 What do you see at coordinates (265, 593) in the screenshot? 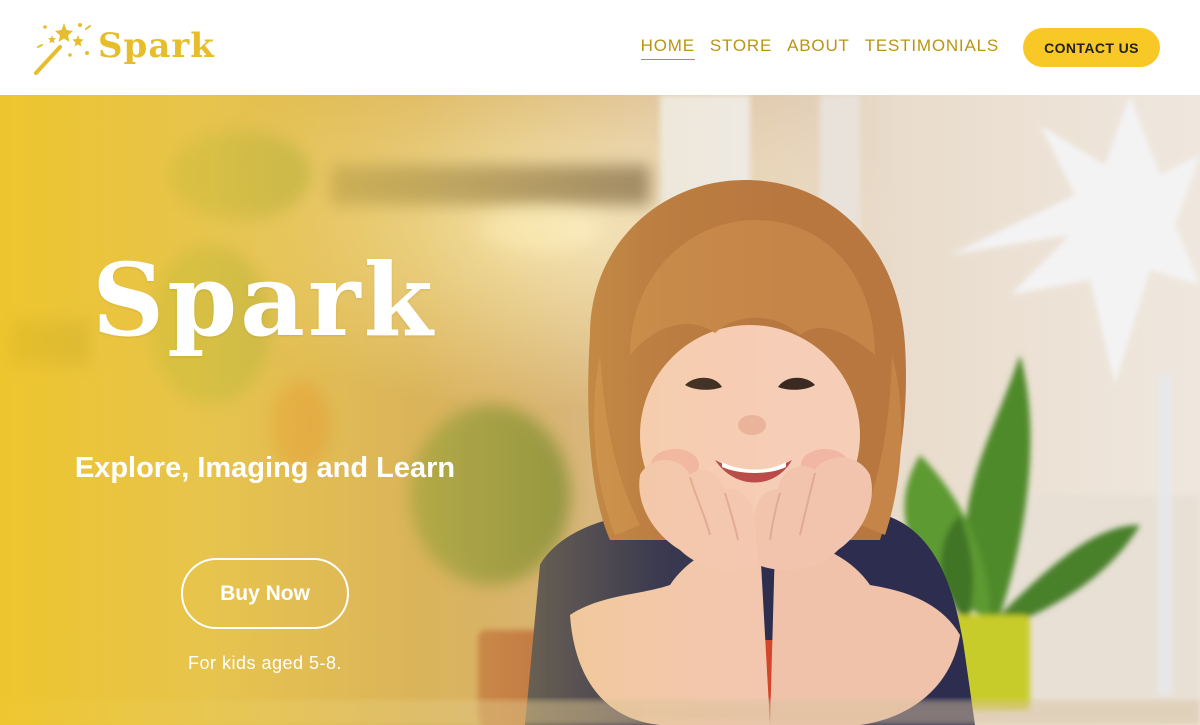
I see `buy-now-button: Buy Now` at bounding box center [265, 593].